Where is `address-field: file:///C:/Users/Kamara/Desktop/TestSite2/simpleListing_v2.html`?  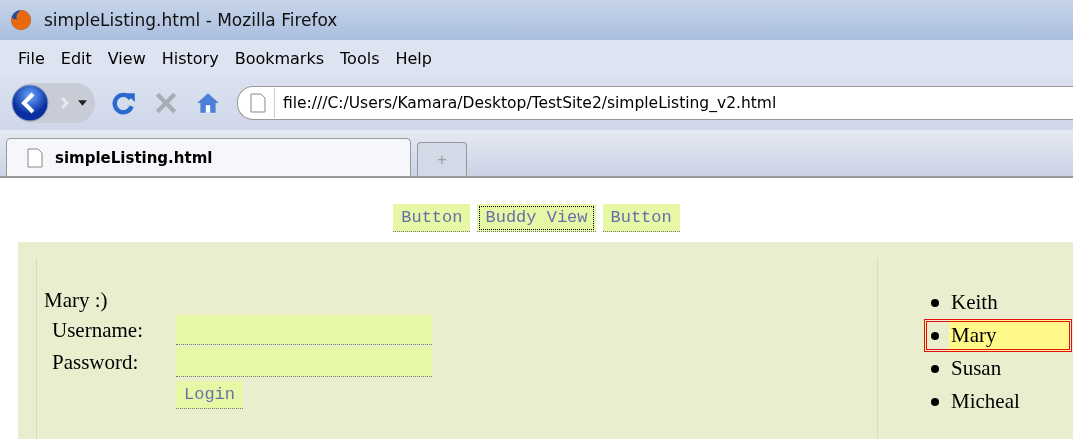 address-field: file:///C:/Users/Kamara/Desktop/TestSite2/simpleListing_v2.html is located at coordinates (655, 103).